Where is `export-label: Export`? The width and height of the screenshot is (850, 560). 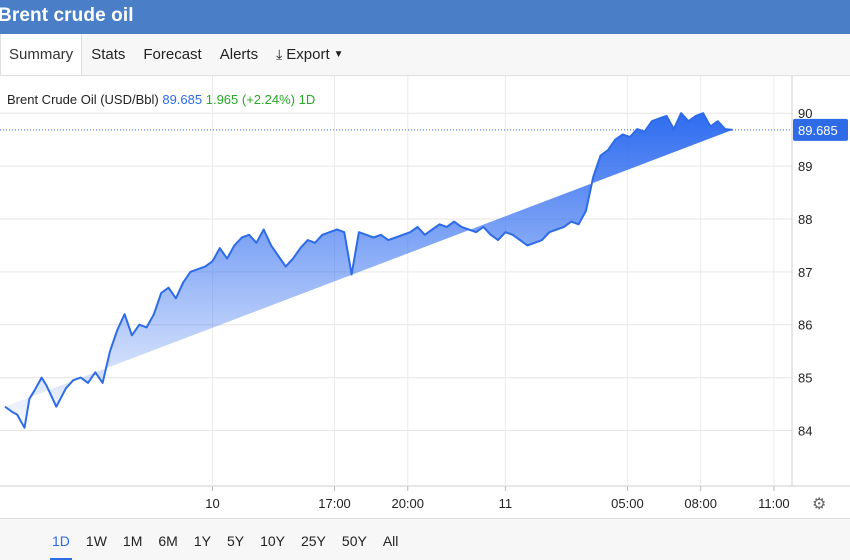
export-label: Export is located at coordinates (308, 54).